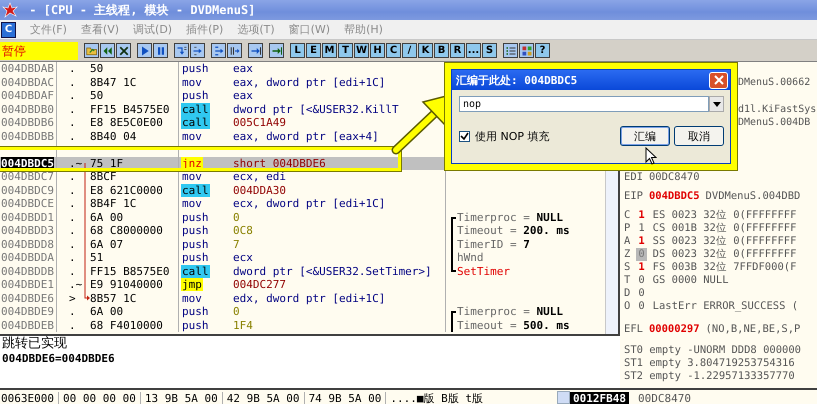 The image size is (817, 404). I want to click on code-row: 004DBDDB . FF15 B8575E0 call dword ptr [<&USER32.SetTimer>] SetTimer, so click(302, 271).